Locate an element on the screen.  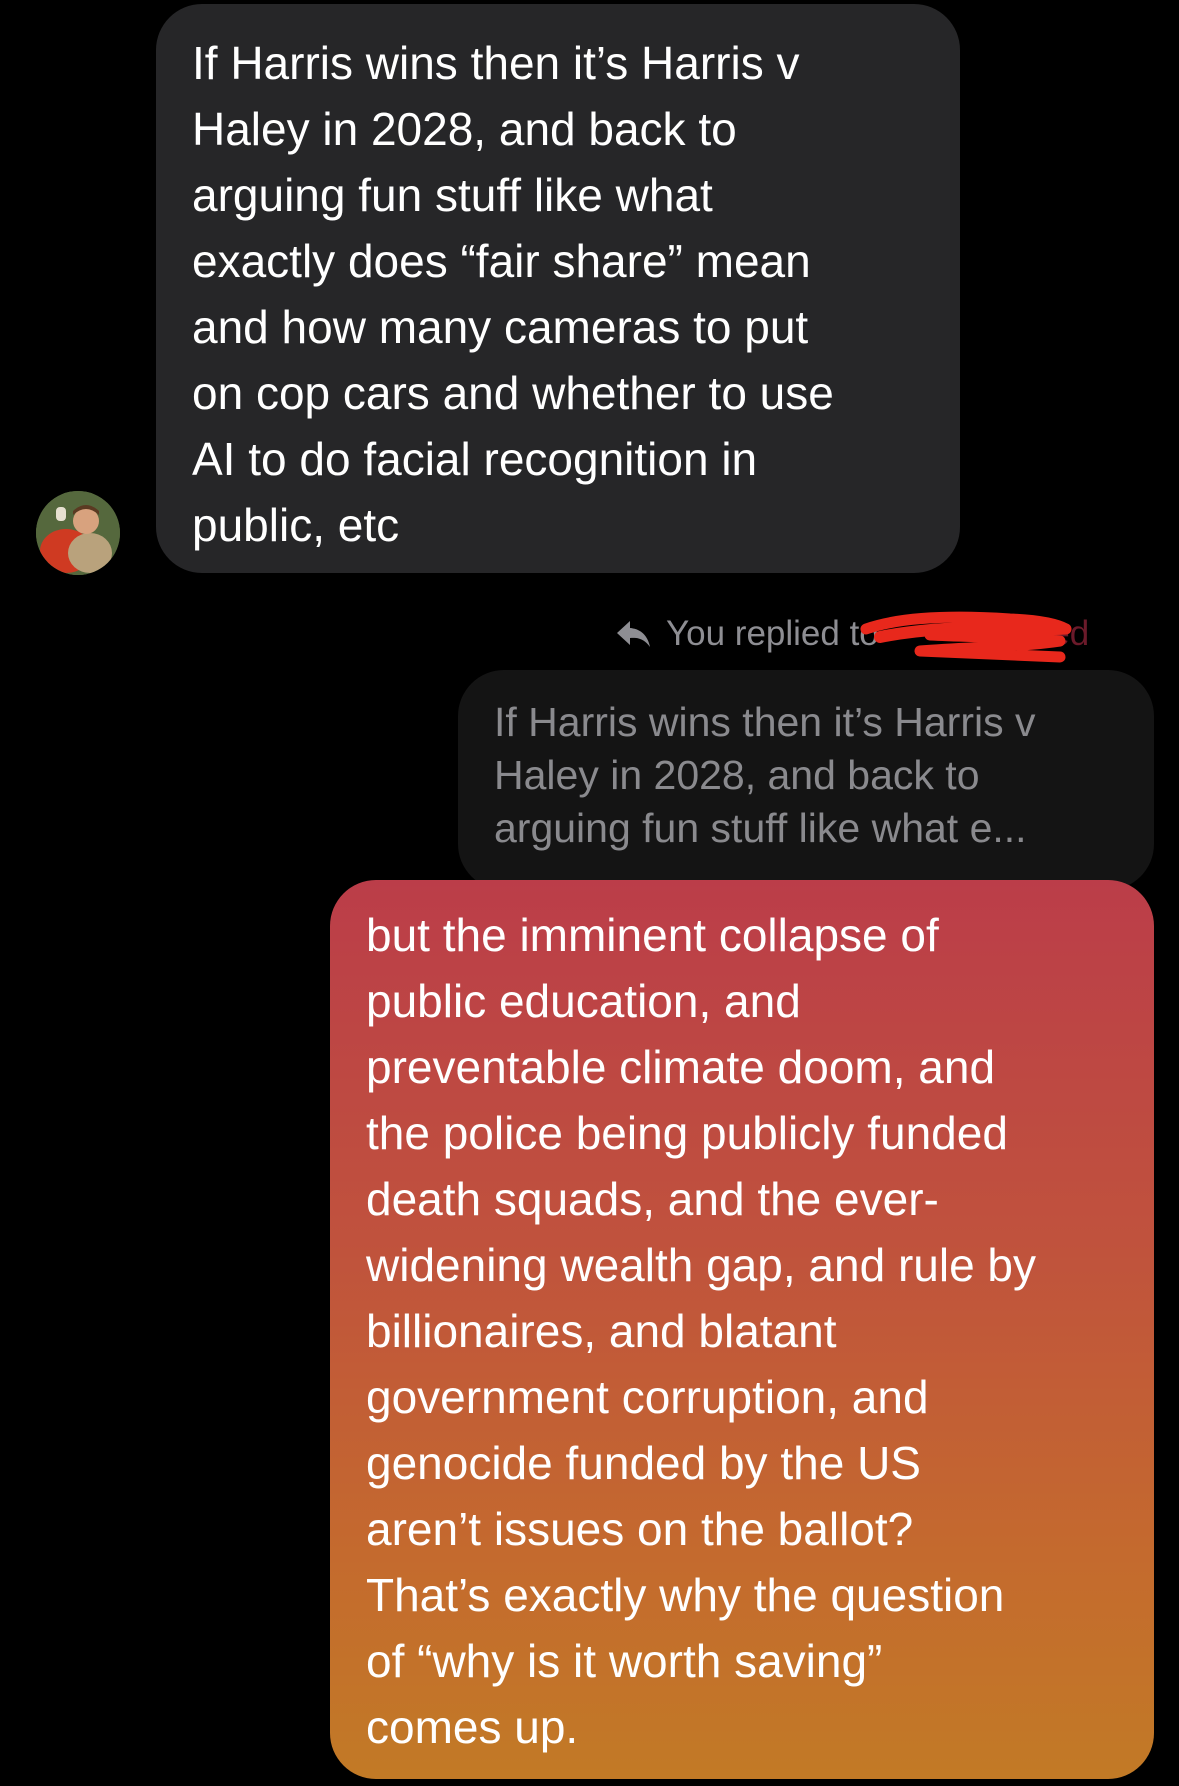
reply-recipient: ited is located at coordinates (984, 634).